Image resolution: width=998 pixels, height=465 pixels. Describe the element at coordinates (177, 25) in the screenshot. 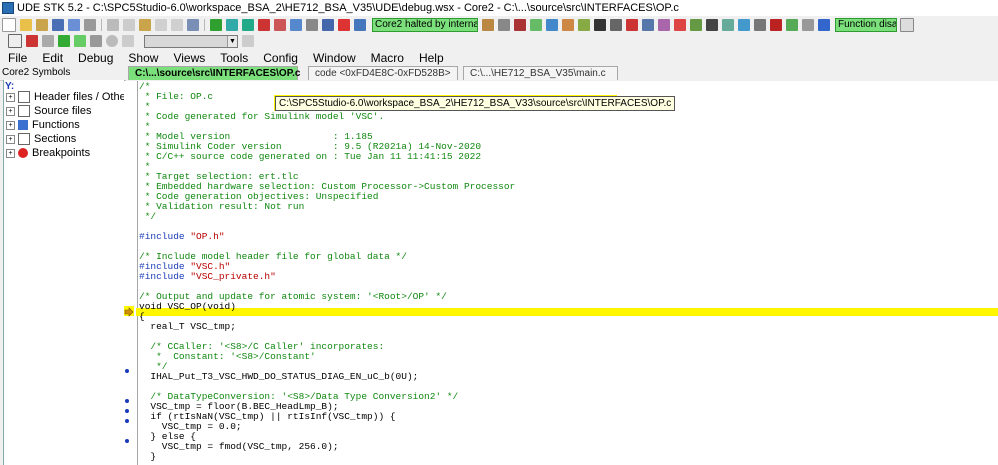

I see `redo-icon` at that location.